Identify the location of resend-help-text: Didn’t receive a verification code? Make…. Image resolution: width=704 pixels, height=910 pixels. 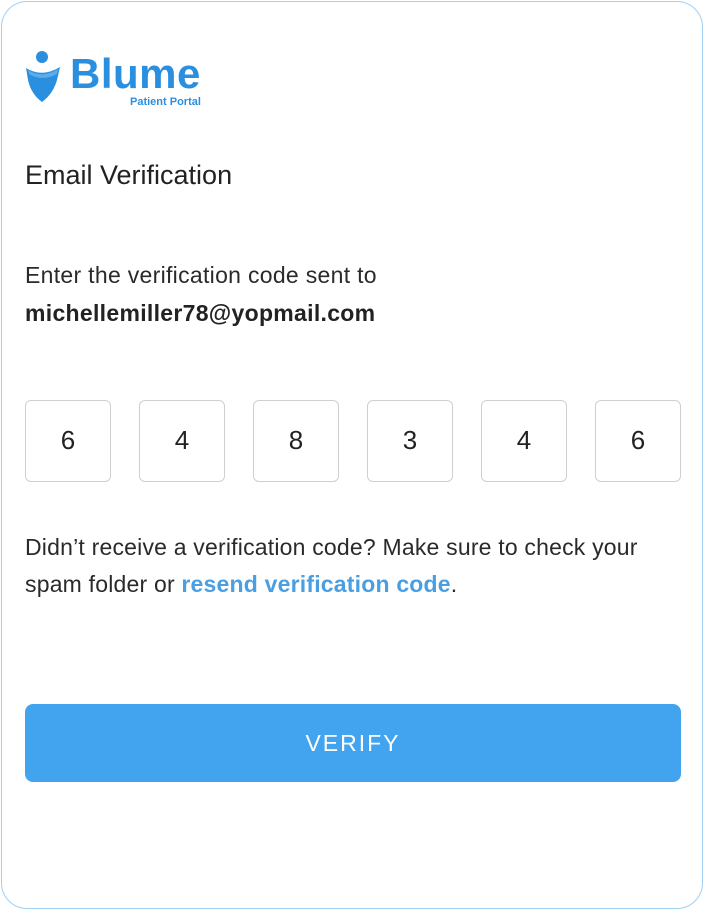
(355, 566).